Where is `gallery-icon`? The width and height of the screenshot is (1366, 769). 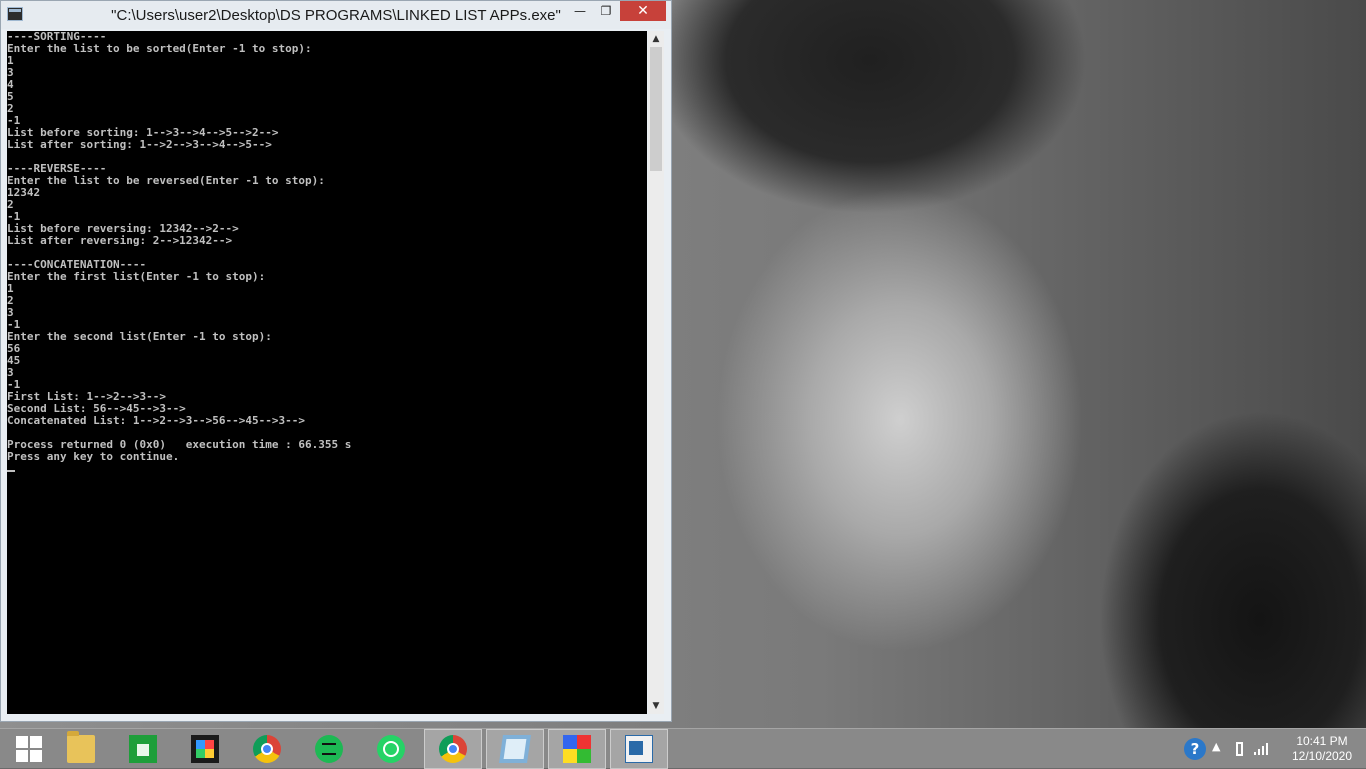
gallery-icon is located at coordinates (205, 749).